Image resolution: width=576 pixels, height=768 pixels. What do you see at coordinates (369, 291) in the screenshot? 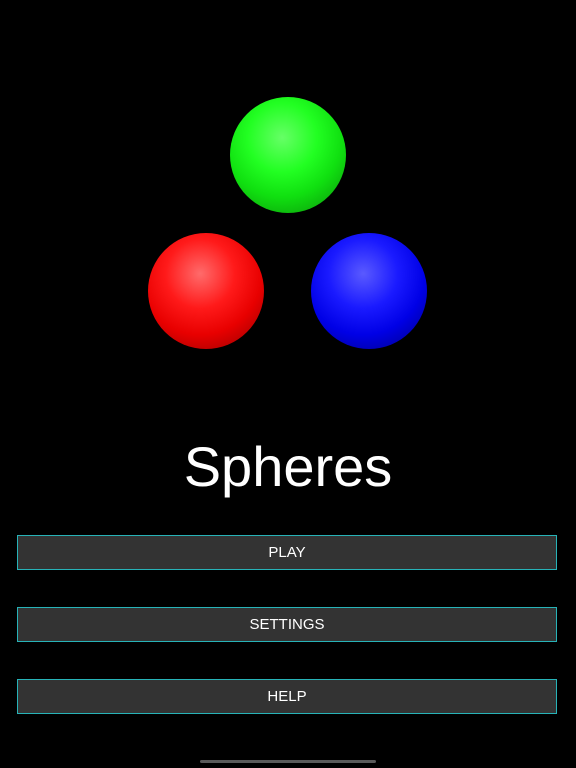
I see `blue-sphere` at bounding box center [369, 291].